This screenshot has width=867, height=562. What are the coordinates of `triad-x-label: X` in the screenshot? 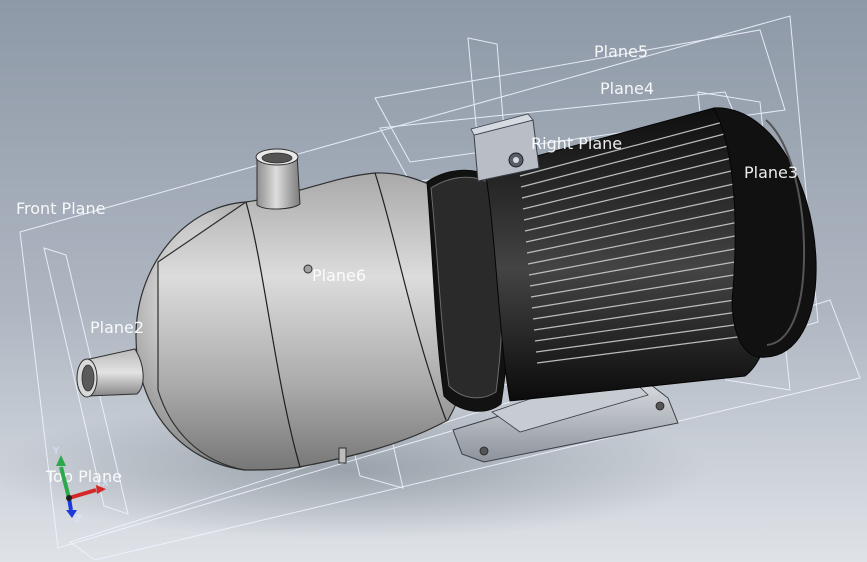 It's located at (105, 483).